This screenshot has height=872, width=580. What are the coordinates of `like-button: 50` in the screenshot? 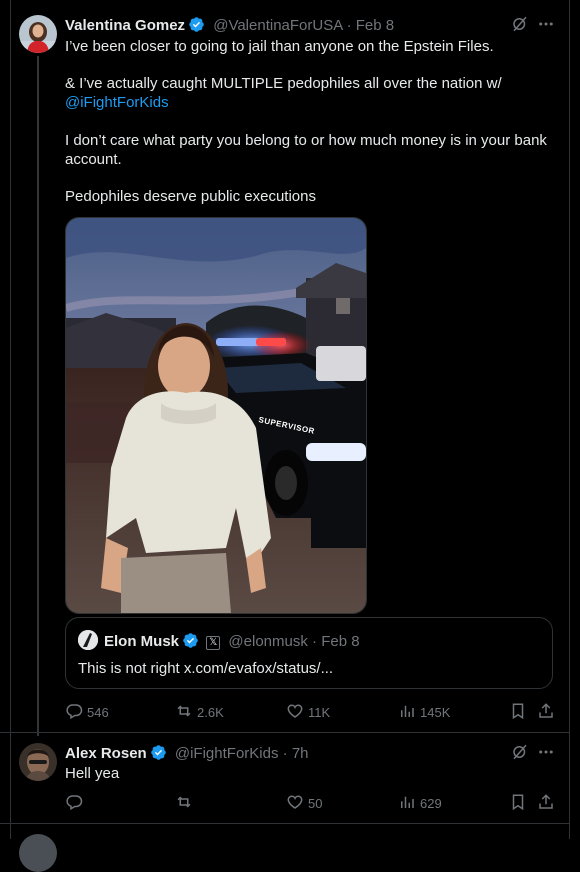 It's located at (304, 803).